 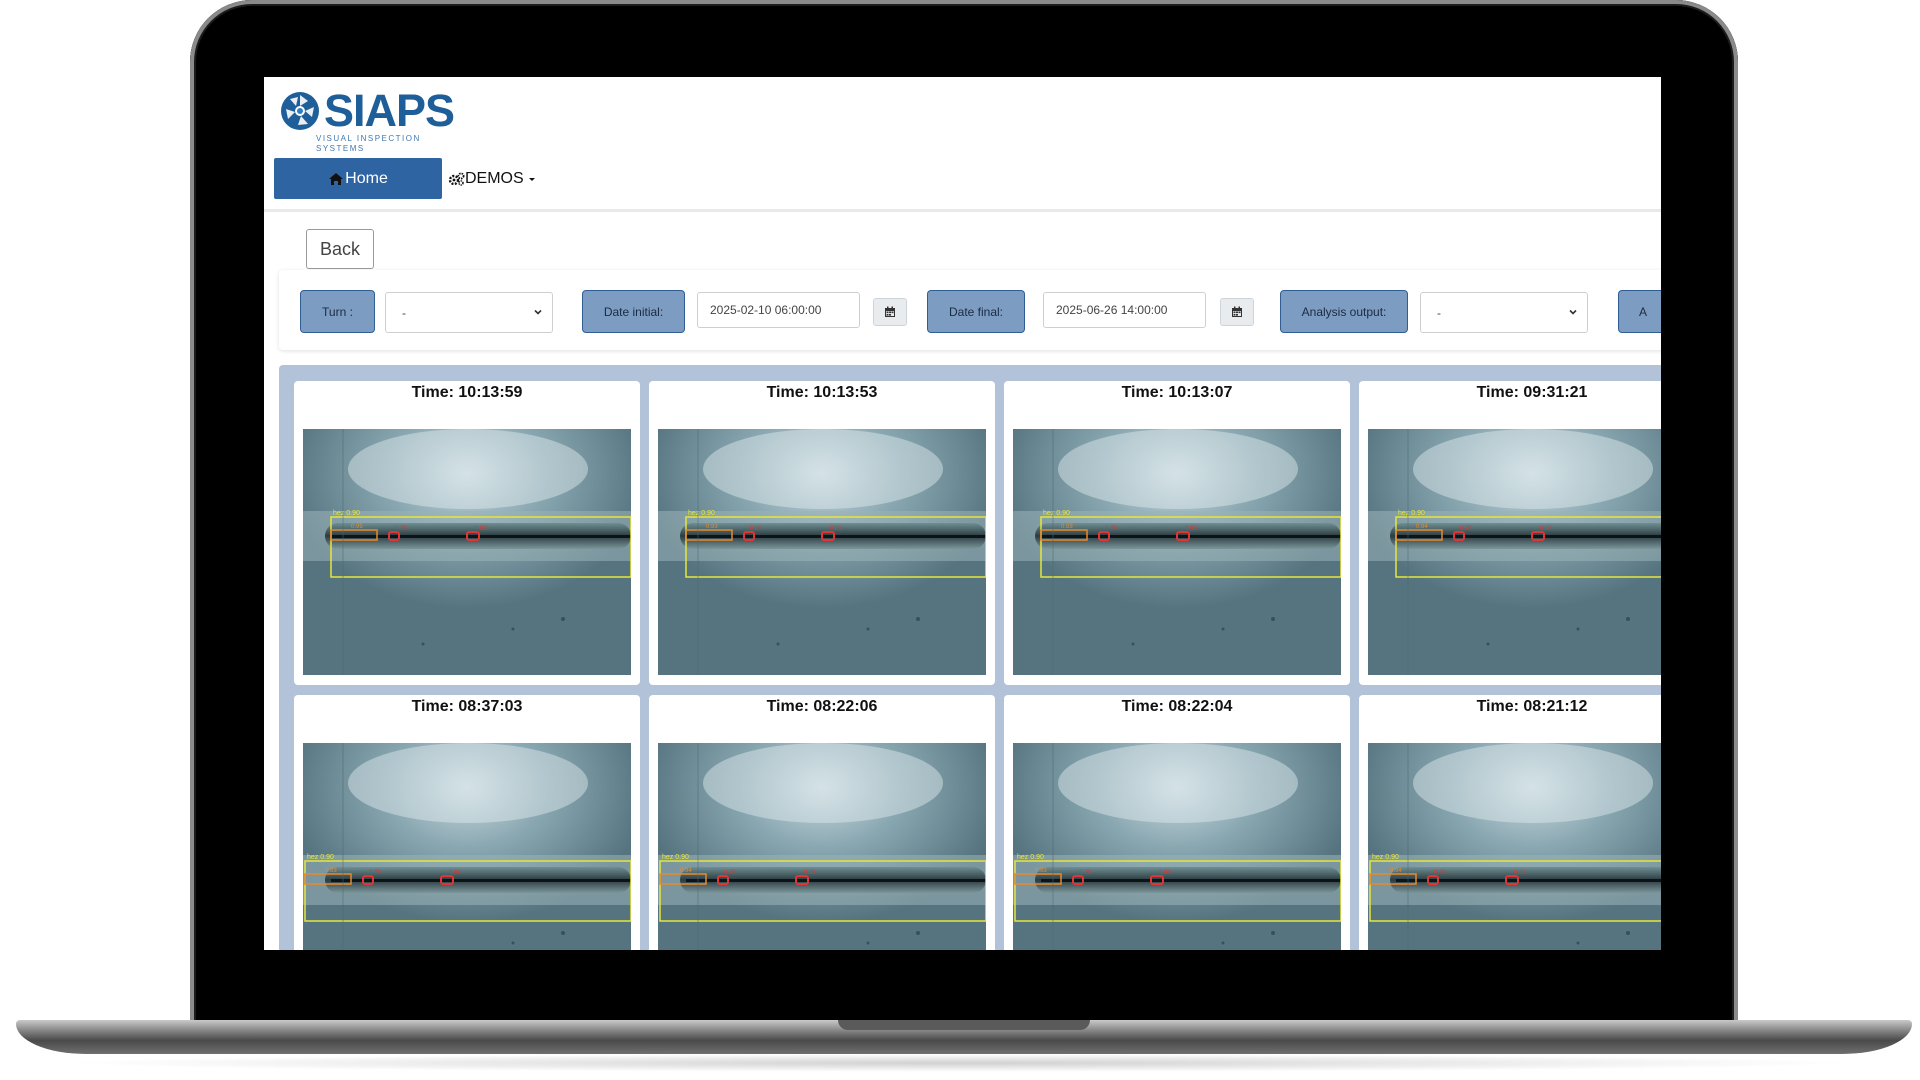 I want to click on card-timestamp: Time: 10:13:07, so click(x=1177, y=392).